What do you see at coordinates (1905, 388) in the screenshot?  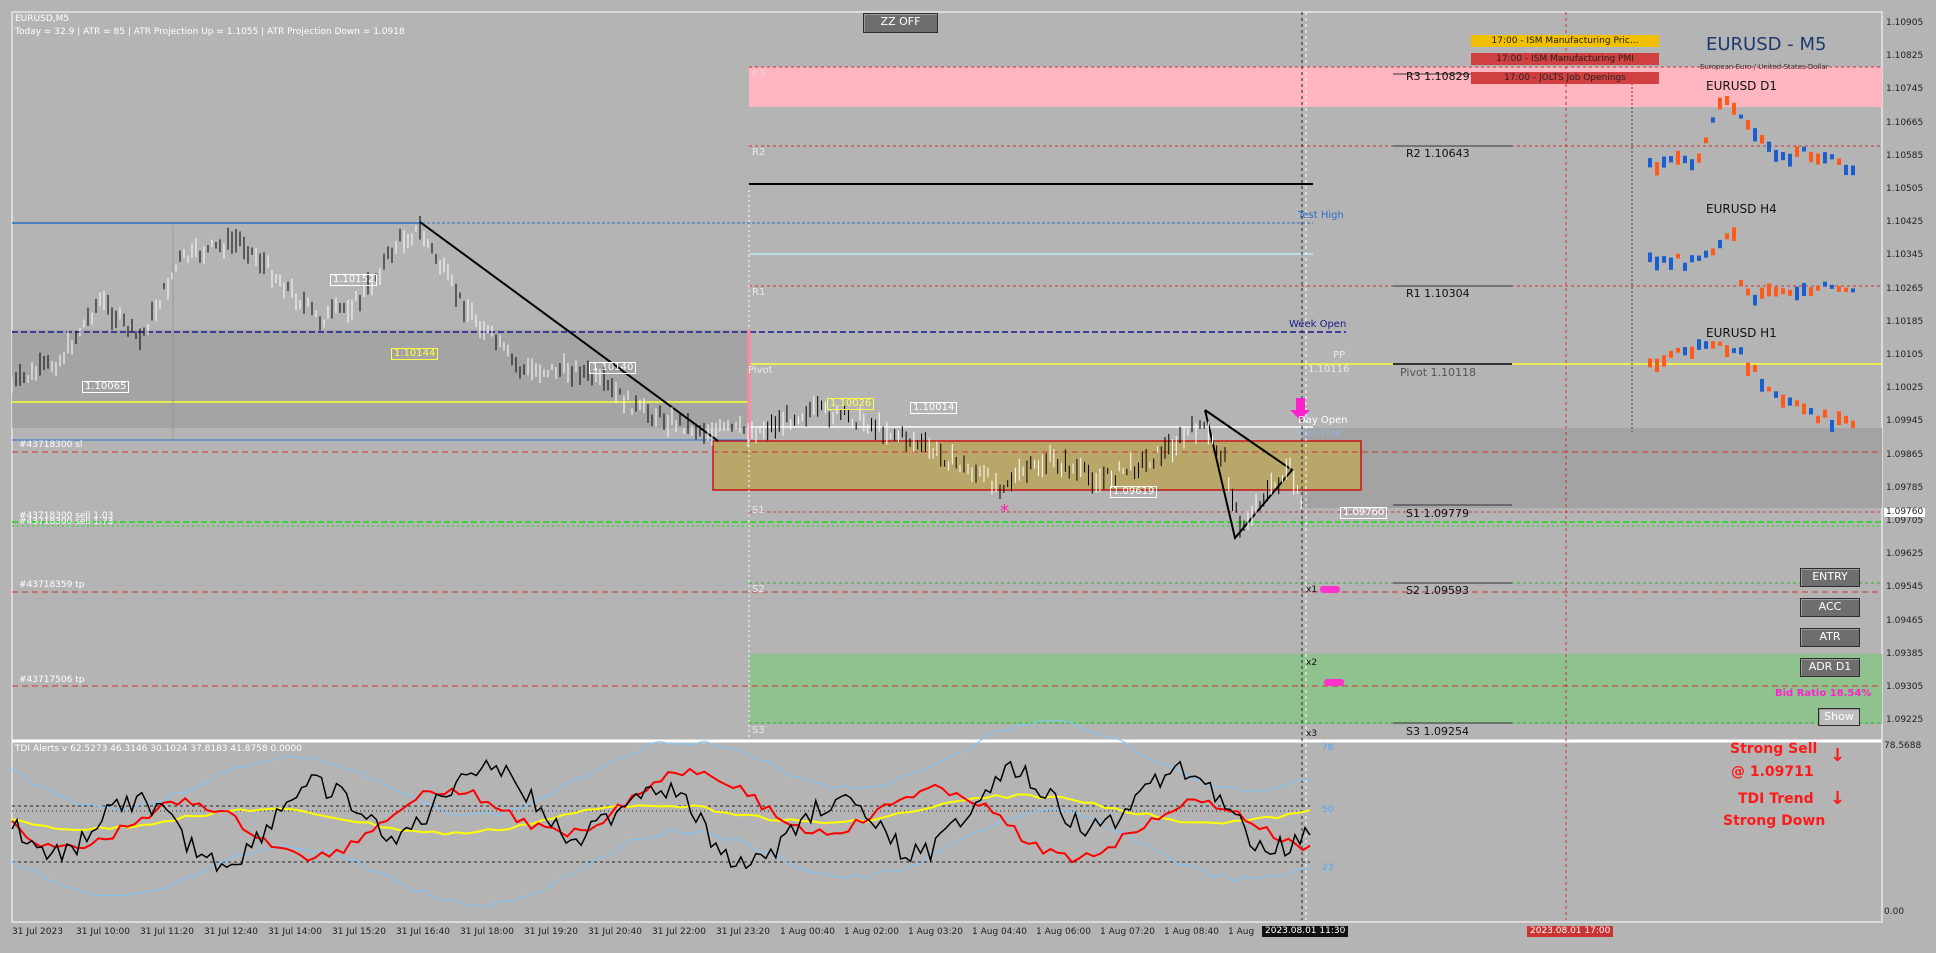 I see `price-axis-label: 1.10025` at bounding box center [1905, 388].